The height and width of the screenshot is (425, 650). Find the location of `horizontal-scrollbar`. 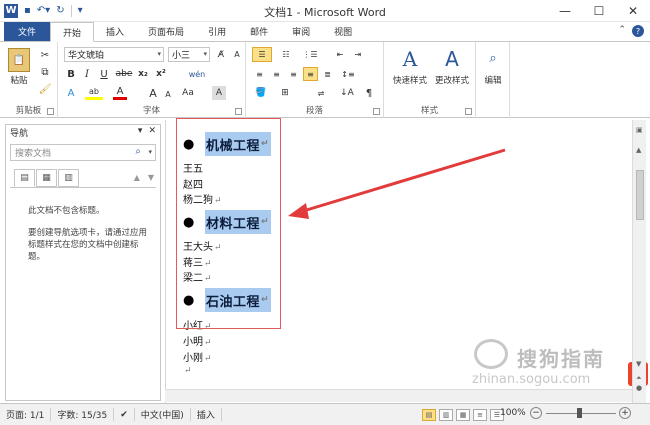

horizontal-scrollbar is located at coordinates (398, 395).